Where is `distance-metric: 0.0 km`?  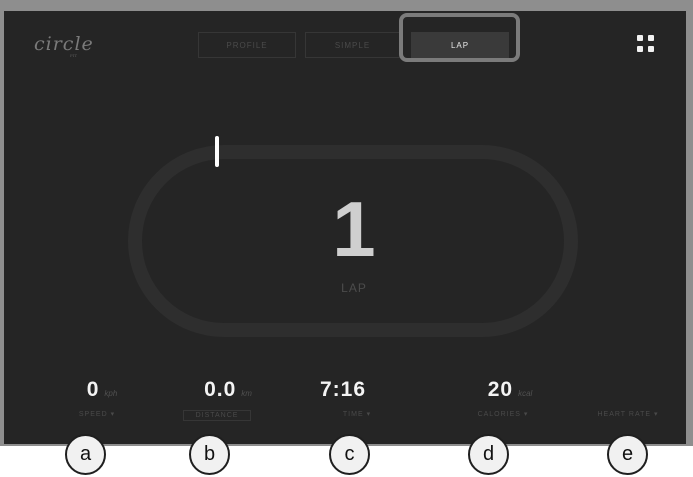 distance-metric: 0.0 km is located at coordinates (228, 390).